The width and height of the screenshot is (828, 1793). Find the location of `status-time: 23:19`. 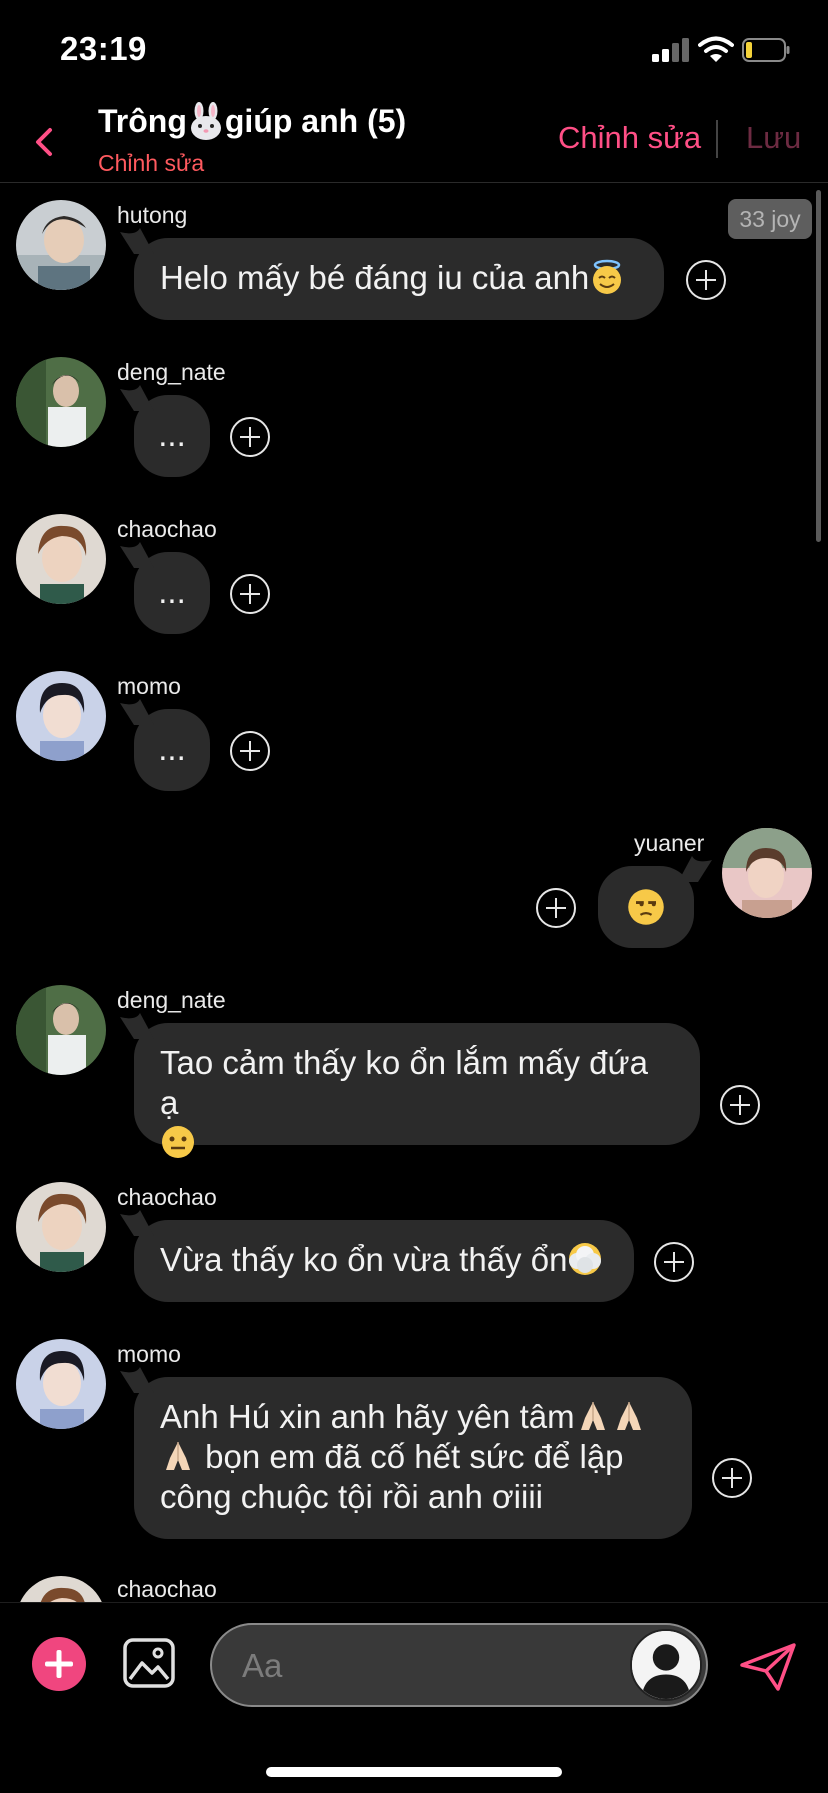

status-time: 23:19 is located at coordinates (103, 48).